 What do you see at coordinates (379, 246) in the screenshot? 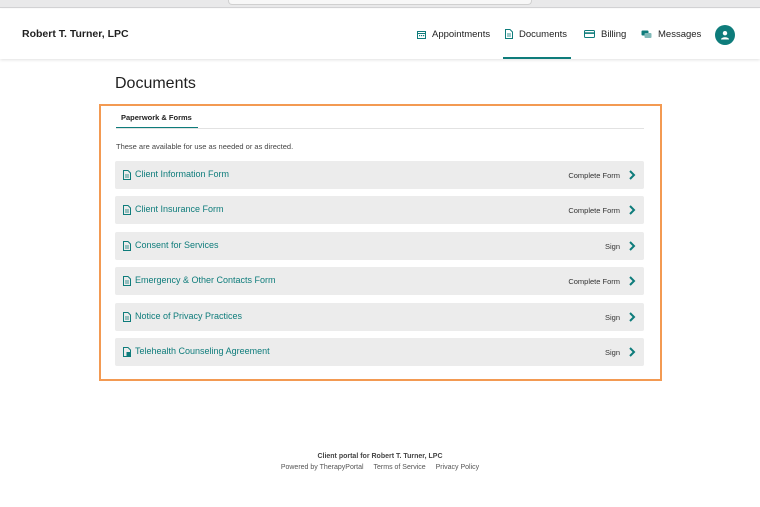
I see `document-row: Consent for Services Sign` at bounding box center [379, 246].